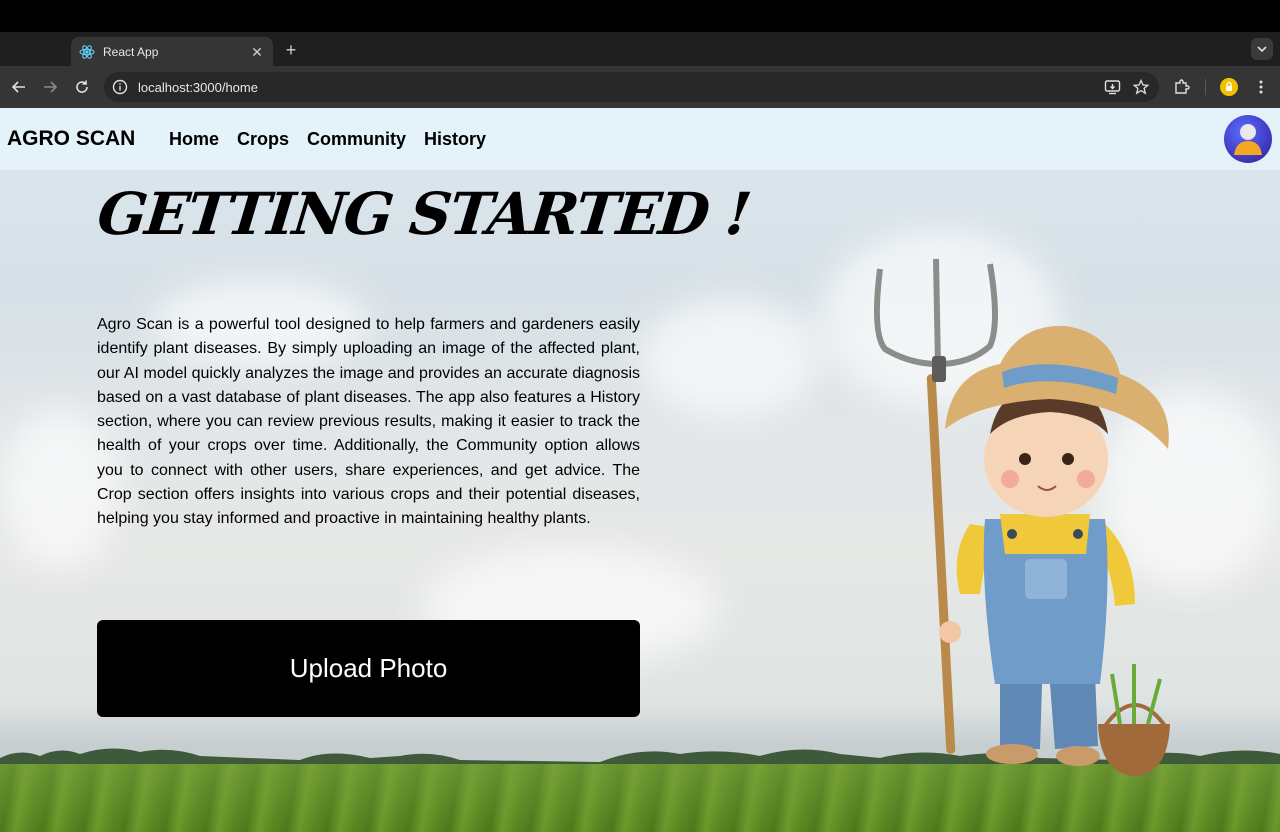 The image size is (1280, 832). What do you see at coordinates (194, 139) in the screenshot?
I see `nav-link-home: Home` at bounding box center [194, 139].